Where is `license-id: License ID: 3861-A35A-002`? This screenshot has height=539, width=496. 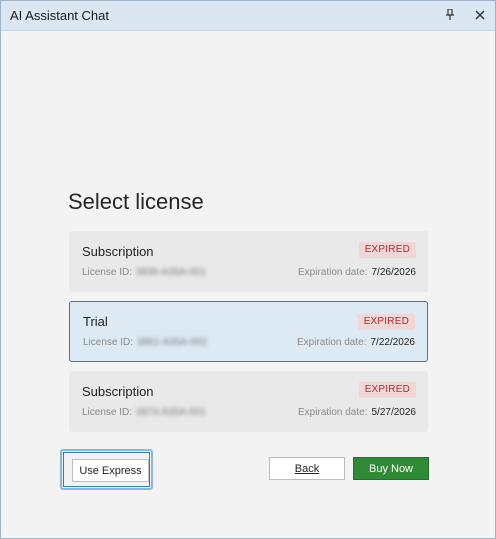 license-id: License ID: 3861-A35A-002 is located at coordinates (145, 342).